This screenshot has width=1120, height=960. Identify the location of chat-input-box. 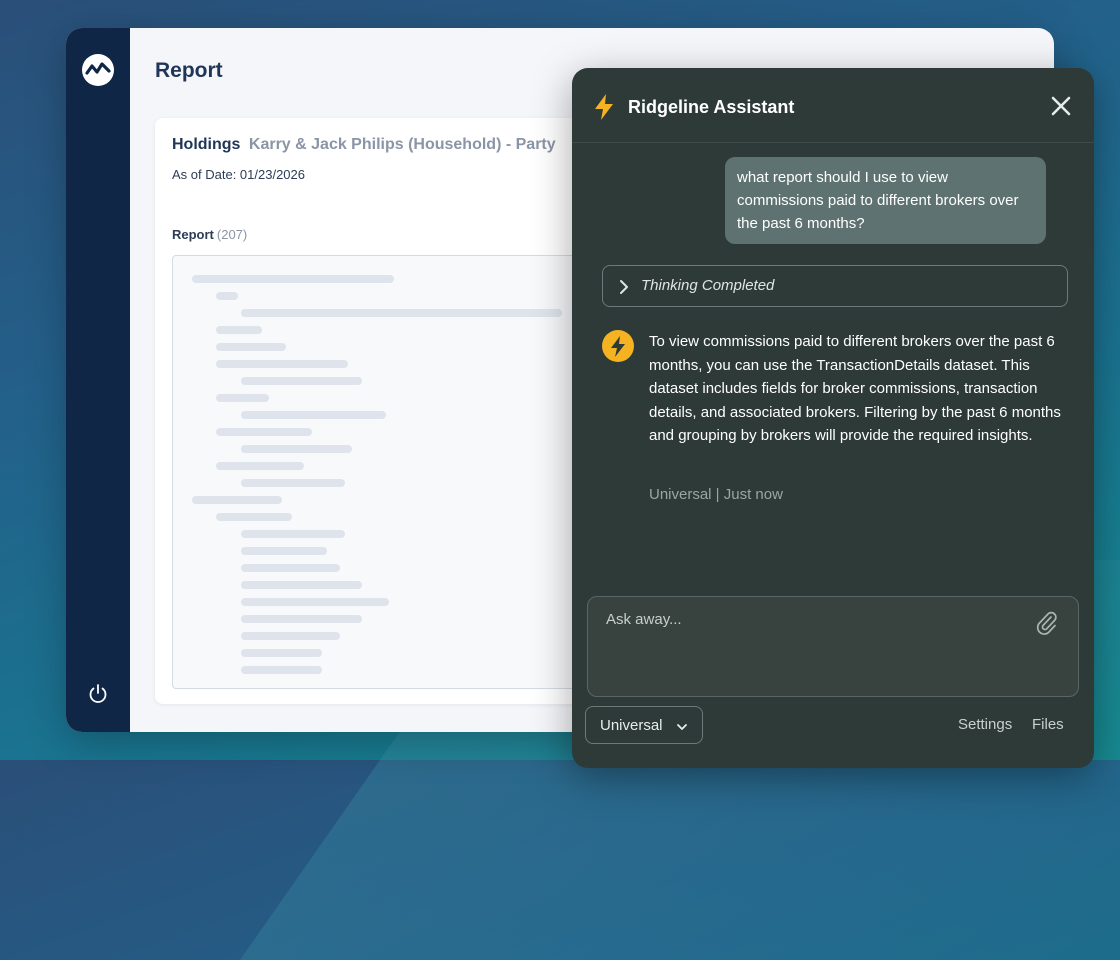
(833, 646).